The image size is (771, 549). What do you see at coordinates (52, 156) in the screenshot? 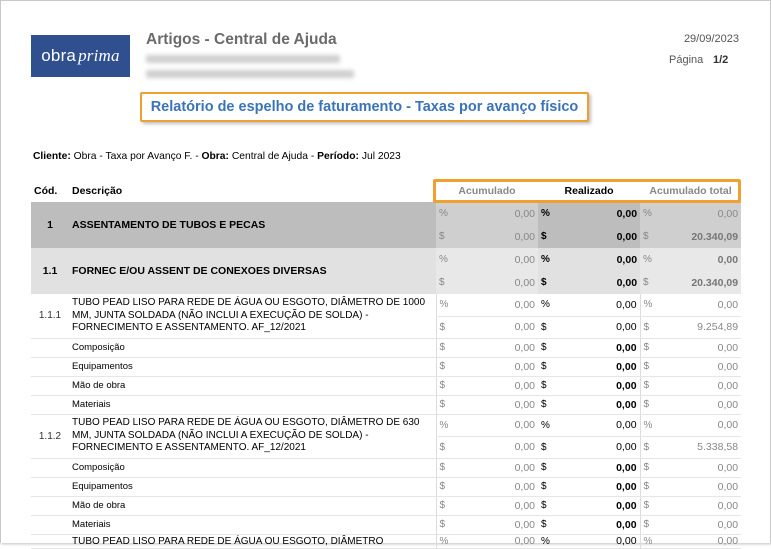
I see `client-label: Cliente:` at bounding box center [52, 156].